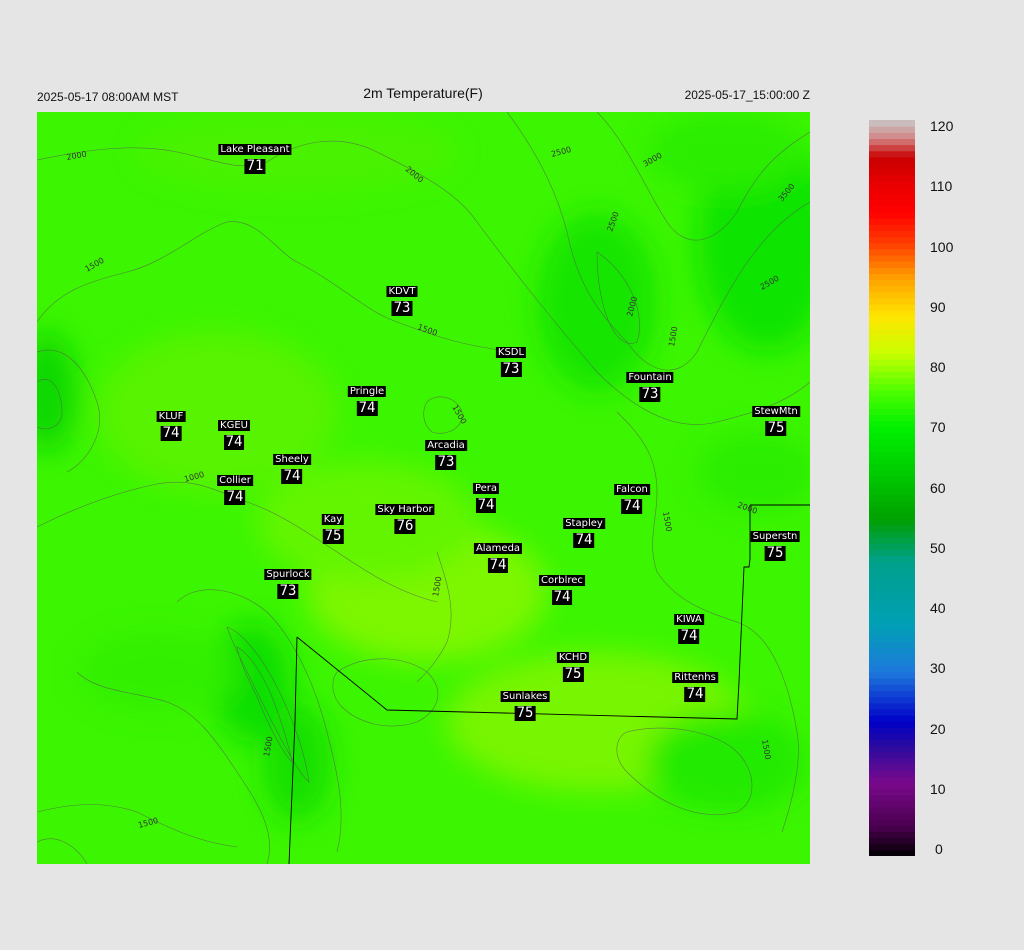 Image resolution: width=1024 pixels, height=950 pixels. Describe the element at coordinates (938, 427) in the screenshot. I see `colorbar-tick-label: 70` at that location.